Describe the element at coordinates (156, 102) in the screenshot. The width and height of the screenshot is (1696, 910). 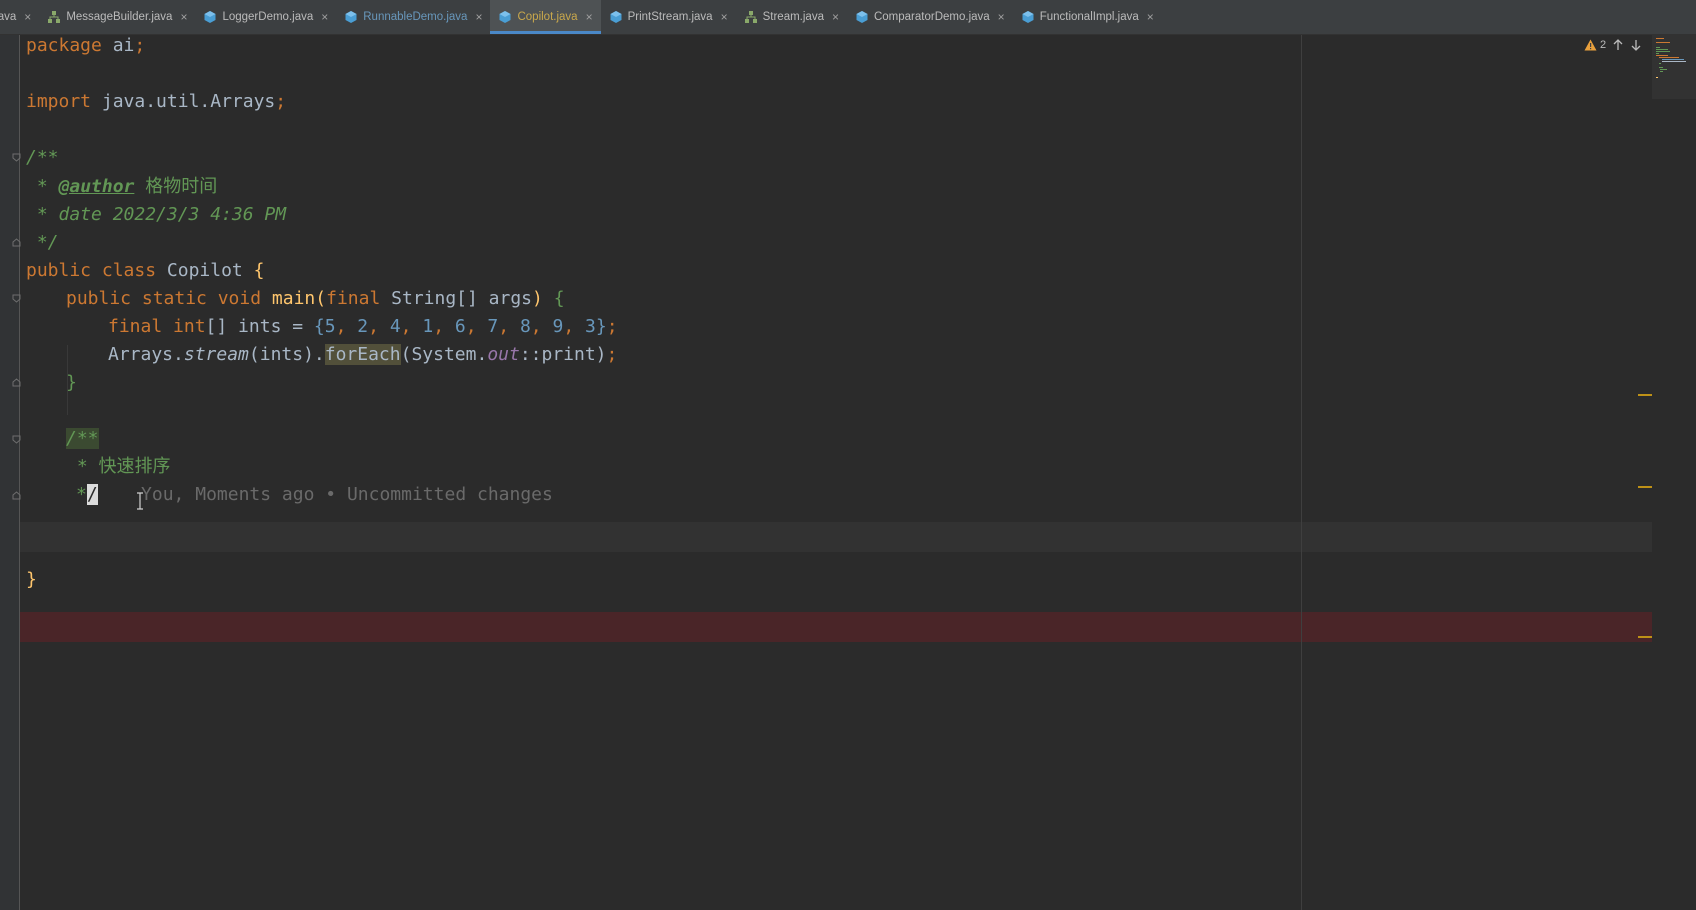
I see `code-line-2: import java.util.Arrays;` at that location.